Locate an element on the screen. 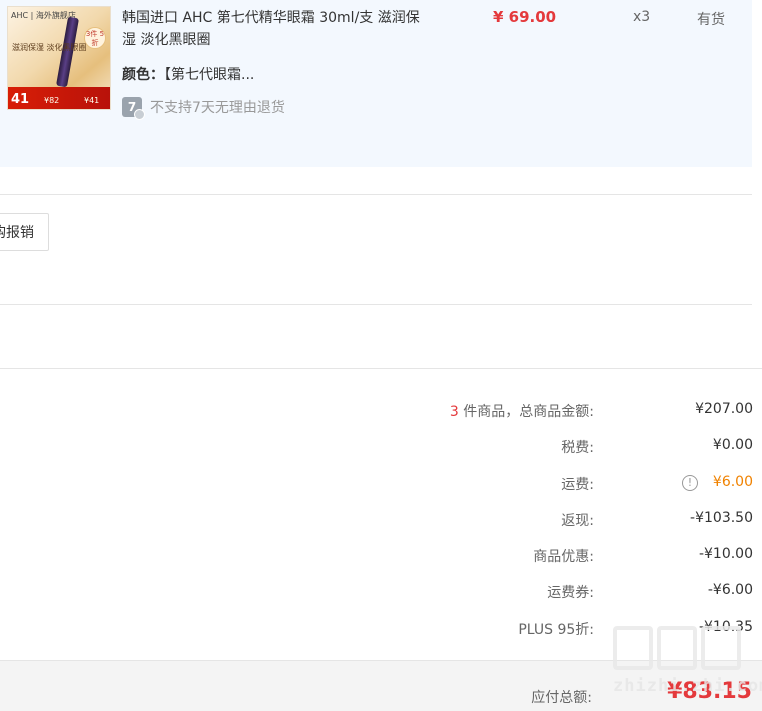  return-policy: 7 不支持7天无理由退货 is located at coordinates (203, 108).